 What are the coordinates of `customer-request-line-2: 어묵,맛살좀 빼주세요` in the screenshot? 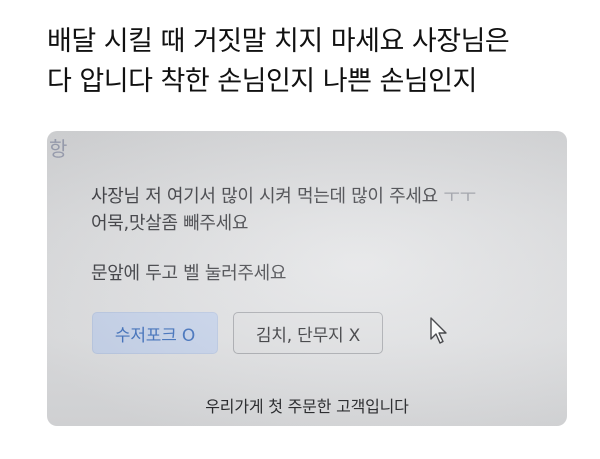 It's located at (170, 223).